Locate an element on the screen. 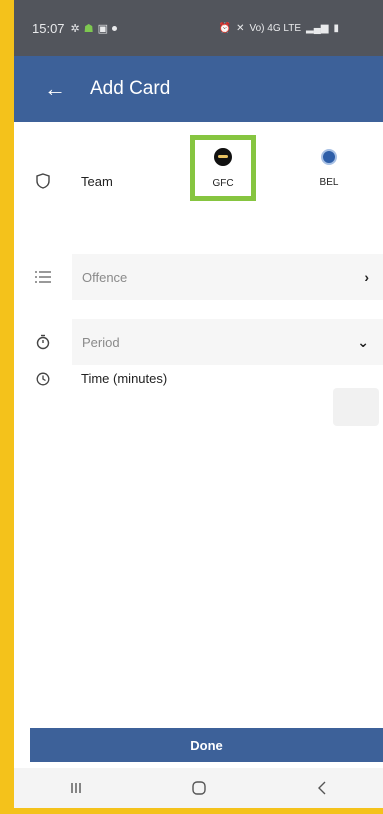  team-option-gfc: GFC is located at coordinates (223, 168).